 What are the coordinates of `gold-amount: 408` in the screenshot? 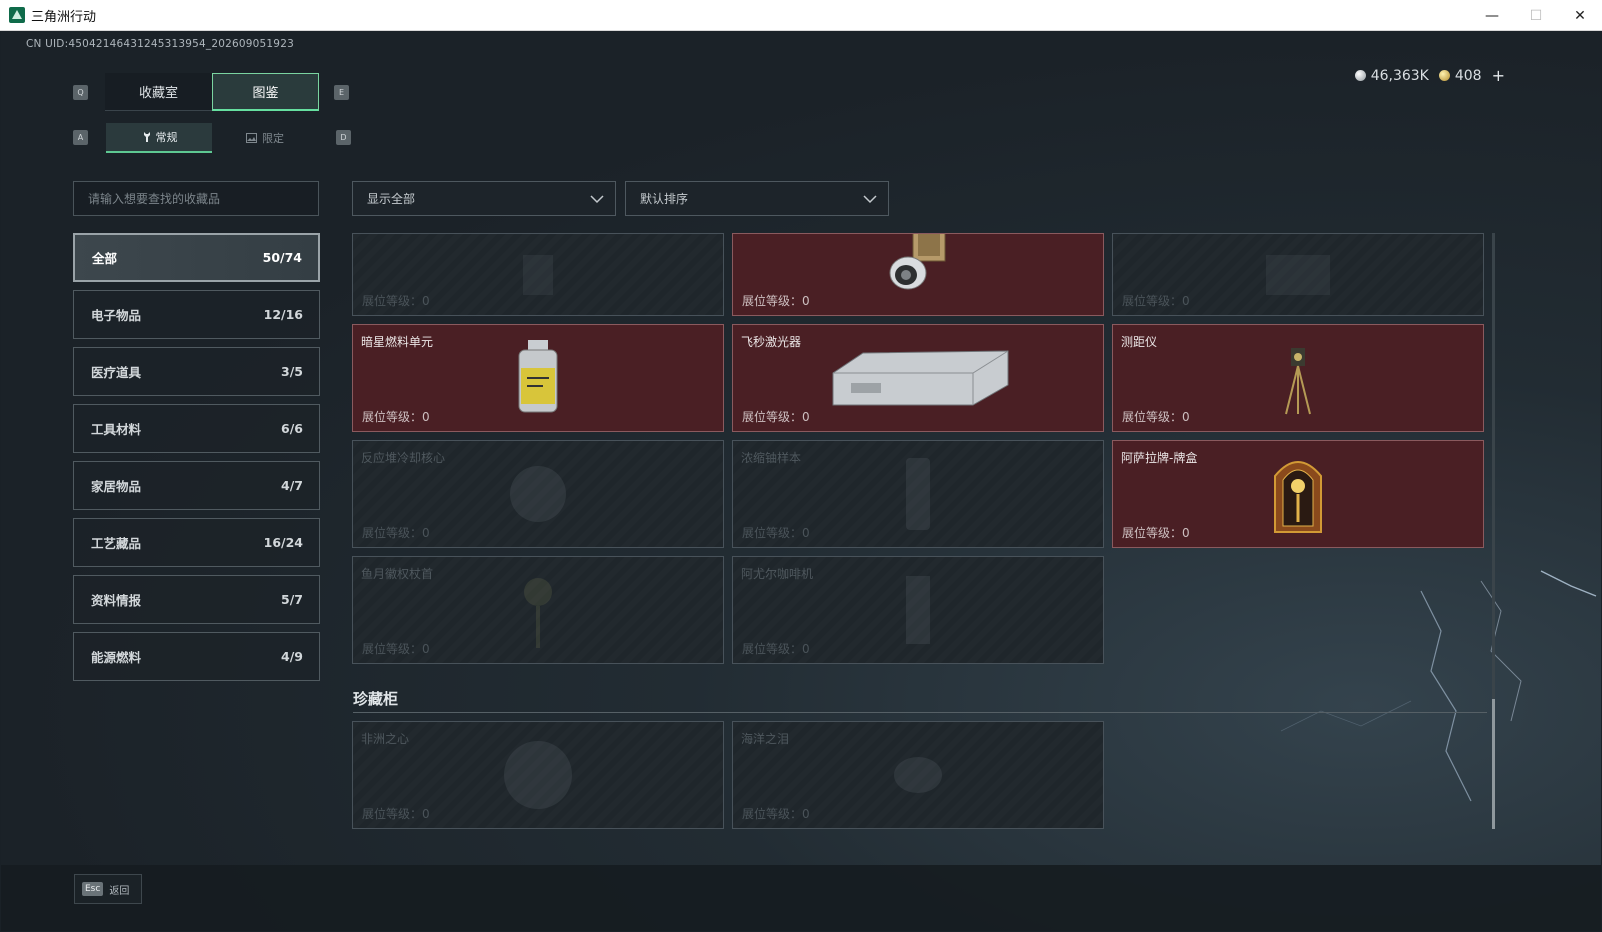 It's located at (1468, 75).